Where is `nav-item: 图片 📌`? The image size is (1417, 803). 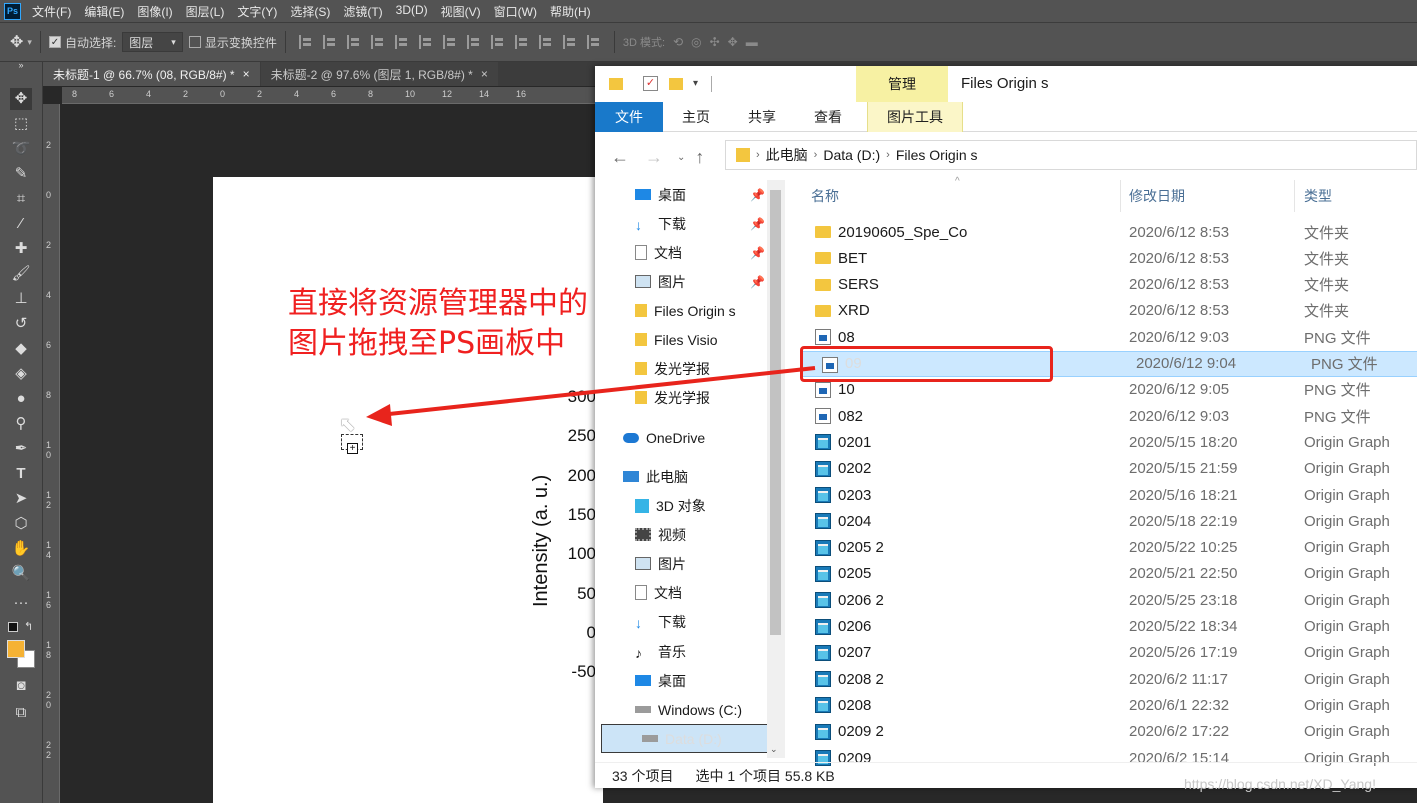 nav-item: 图片 📌 is located at coordinates (681, 281).